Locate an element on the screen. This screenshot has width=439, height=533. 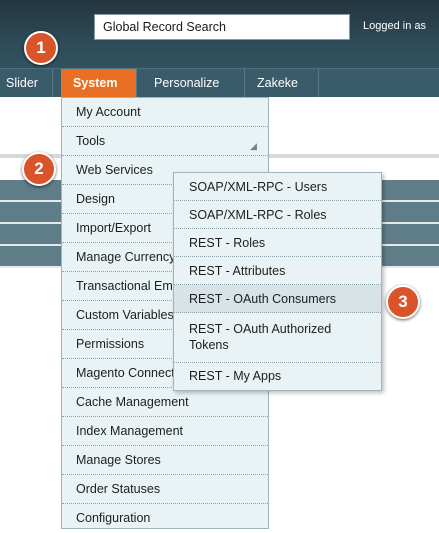
nav-item-personalize: Personalize is located at coordinates (193, 83).